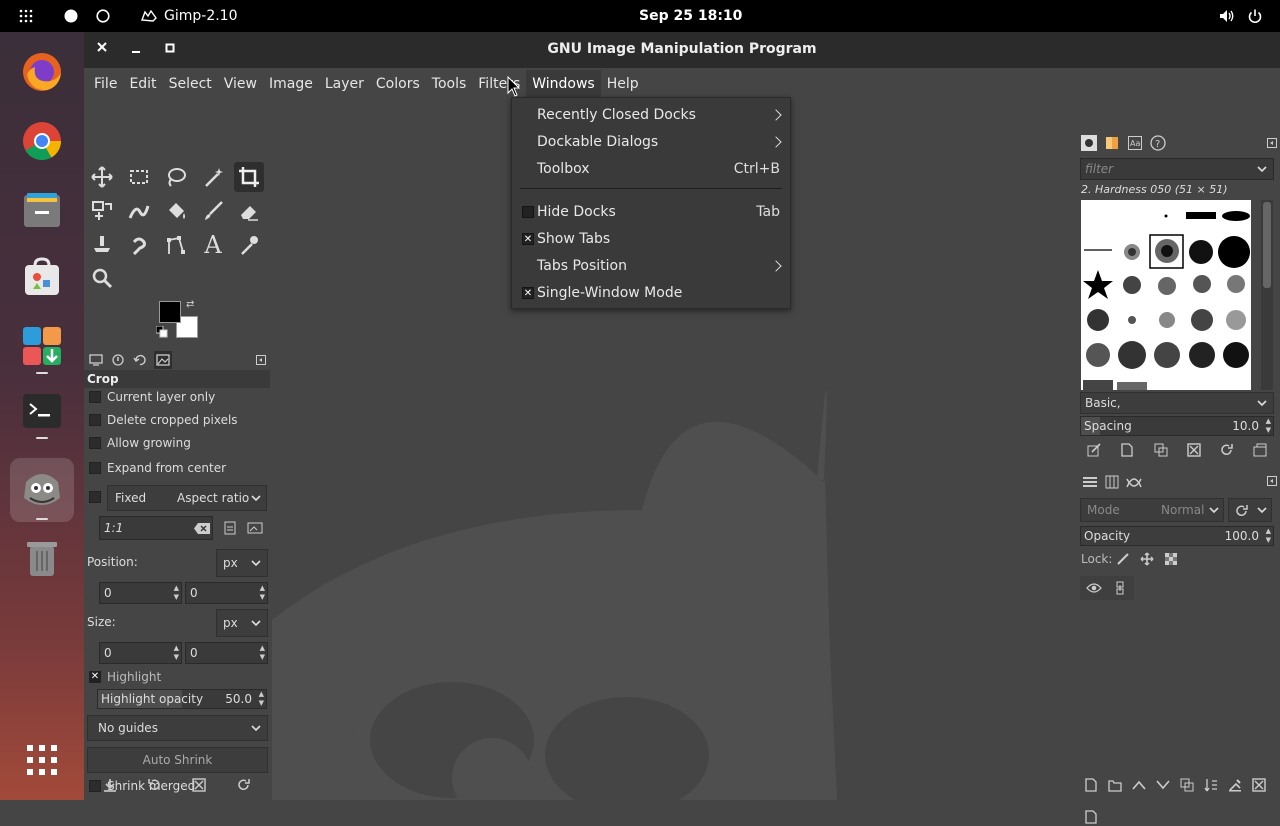  What do you see at coordinates (95, 497) in the screenshot?
I see `fixed-checkbox` at bounding box center [95, 497].